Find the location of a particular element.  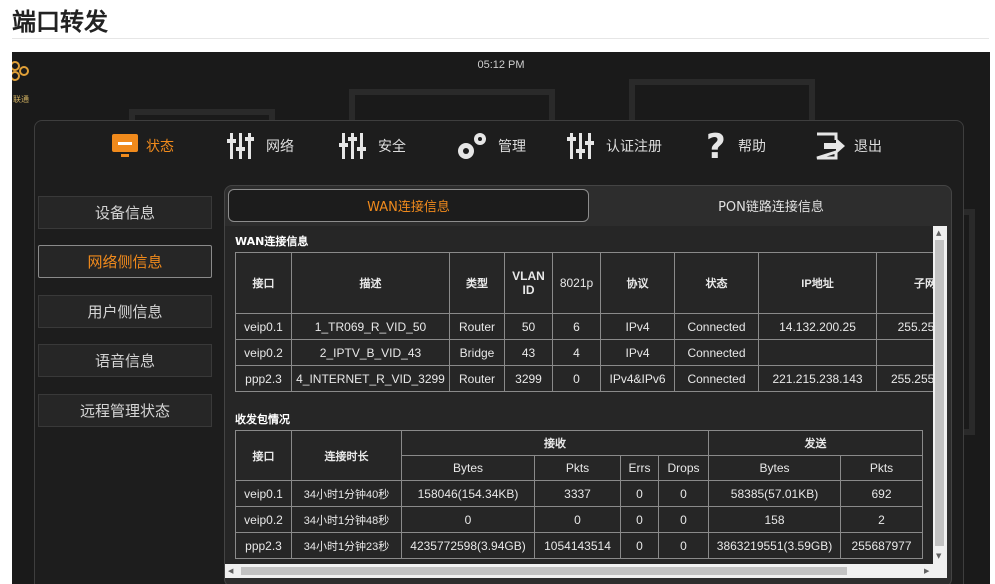

horizontal-scroll-thumb is located at coordinates (544, 571).